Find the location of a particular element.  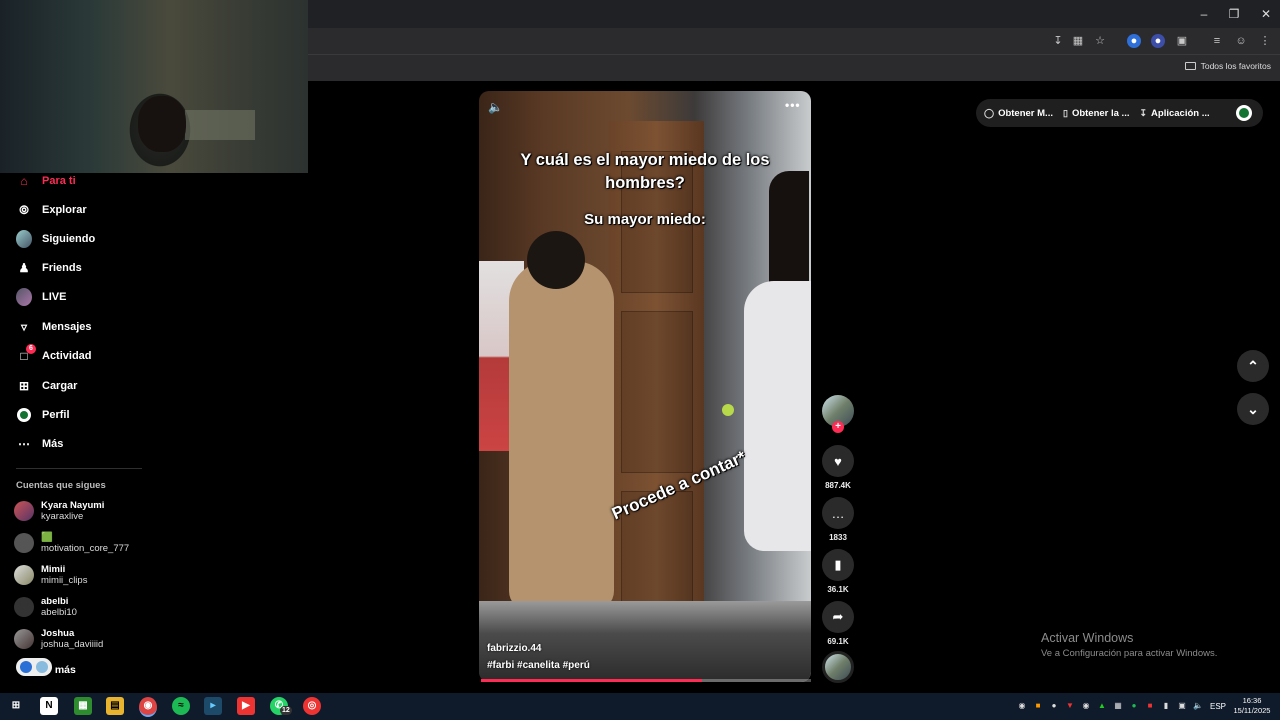

microphone-icon: ▮ is located at coordinates (1166, 706).